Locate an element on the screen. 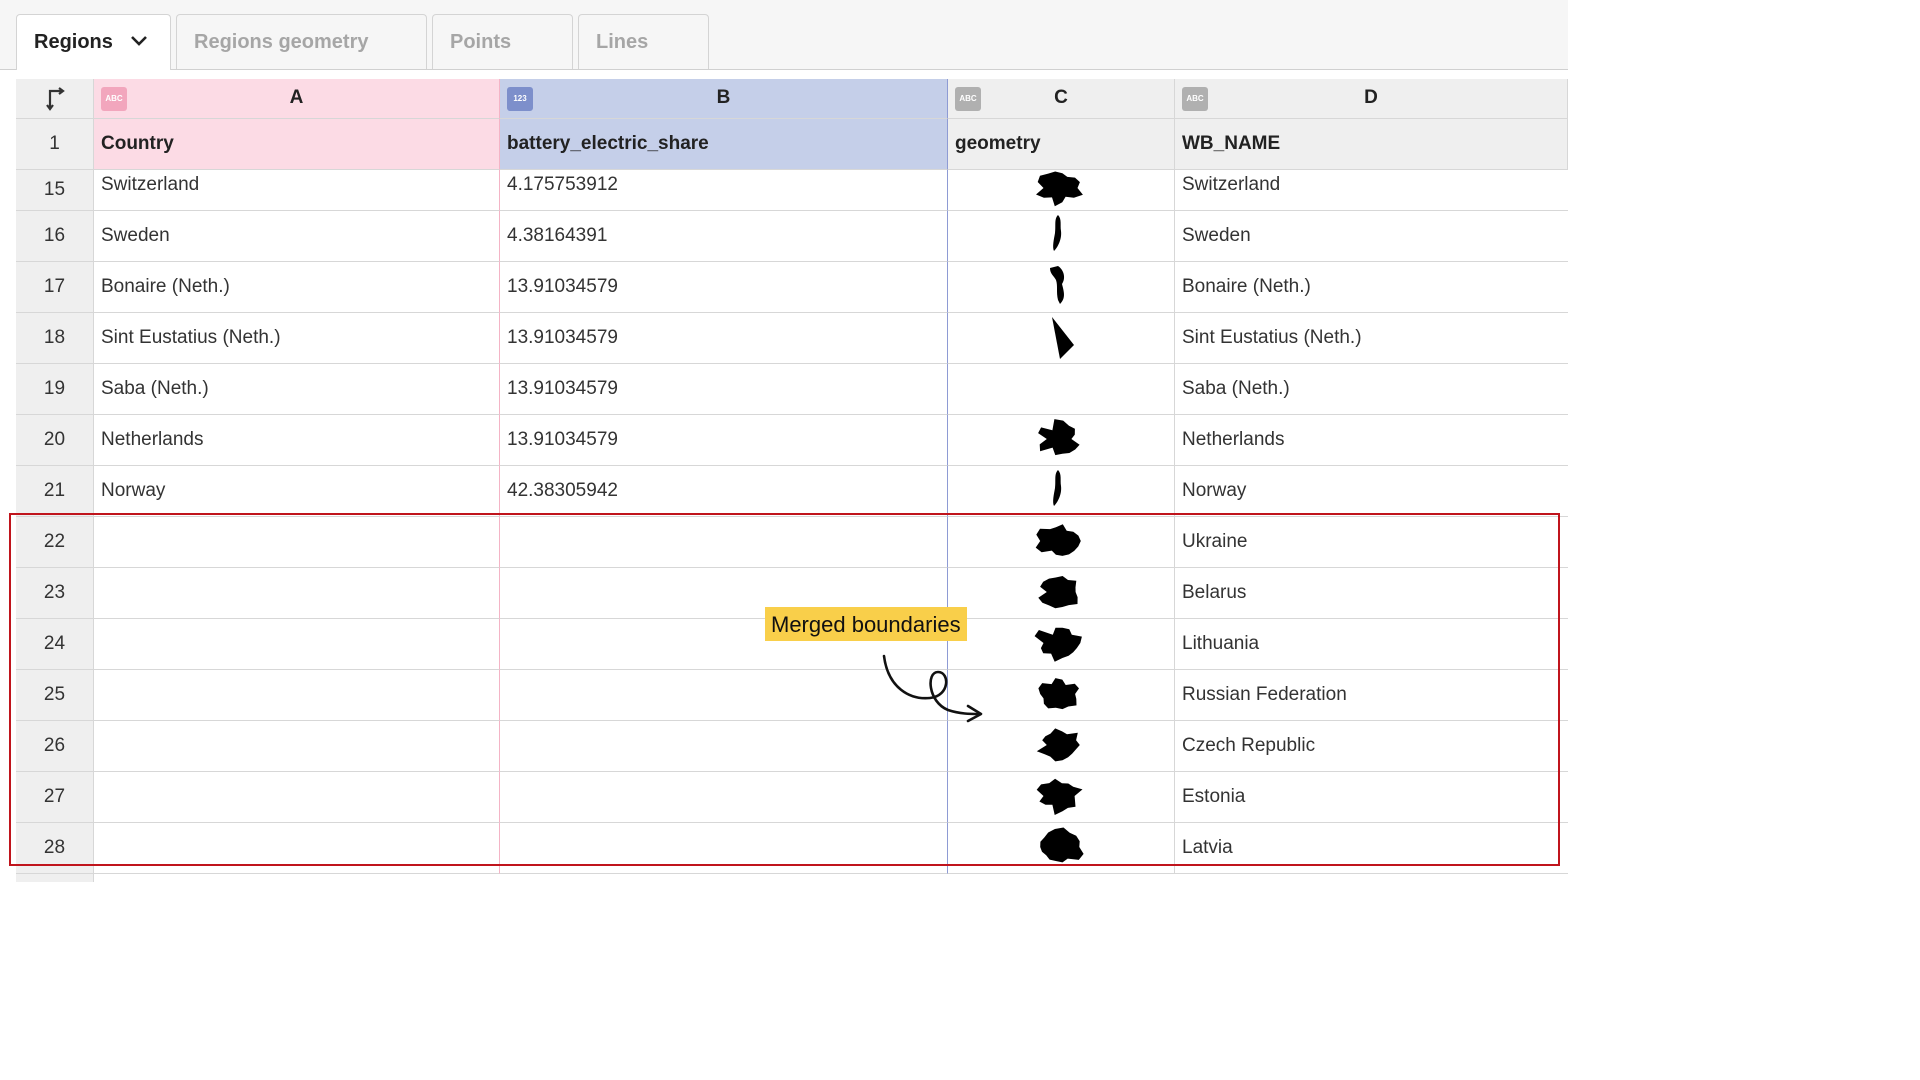 The height and width of the screenshot is (1080, 1920). latvia-shape-icon is located at coordinates (1062, 845).